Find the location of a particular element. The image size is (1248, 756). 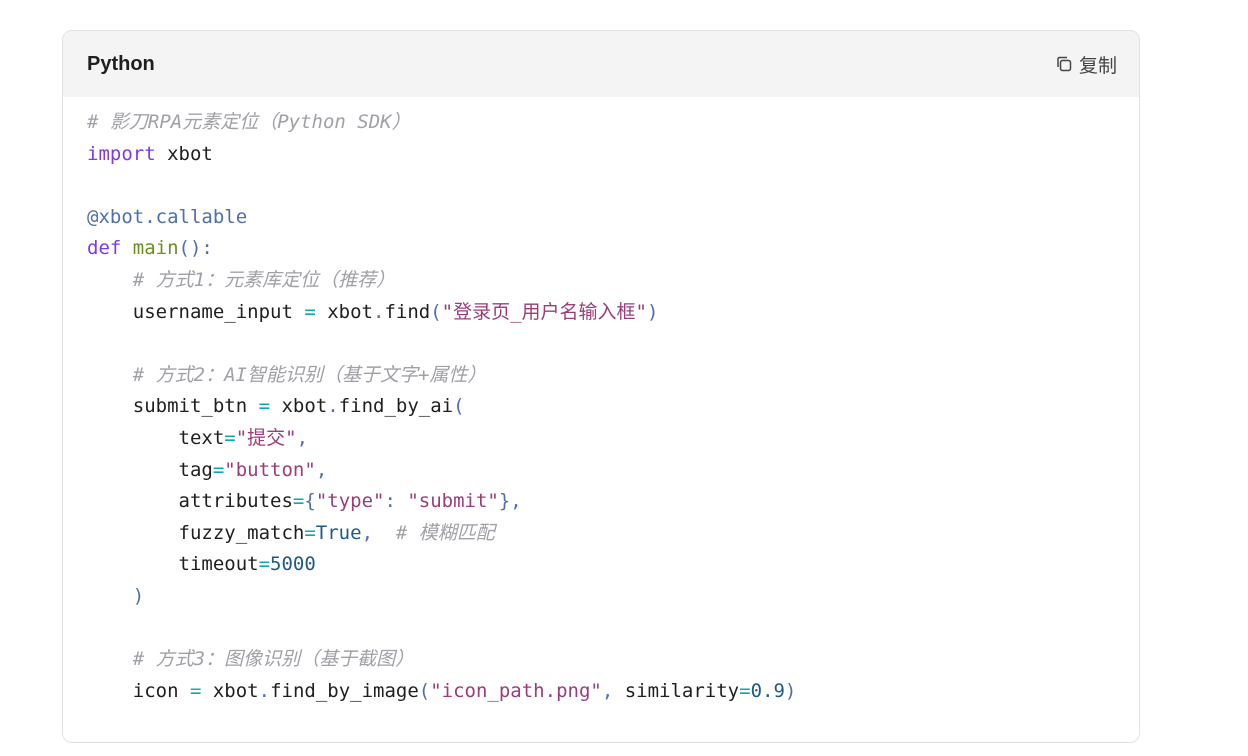

code-token-comment: # 方式3：图像识别（基于截图） is located at coordinates (273, 659).